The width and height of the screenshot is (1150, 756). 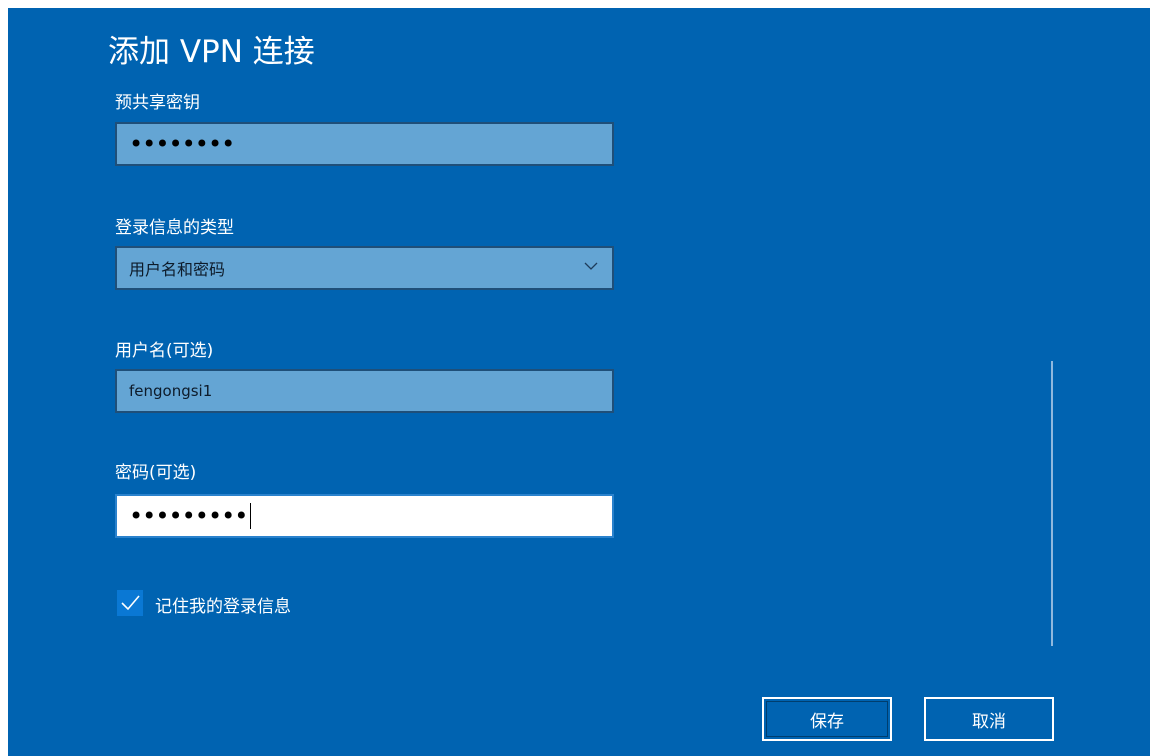 I want to click on preshared-key-label: 预共享密钥, so click(x=157, y=103).